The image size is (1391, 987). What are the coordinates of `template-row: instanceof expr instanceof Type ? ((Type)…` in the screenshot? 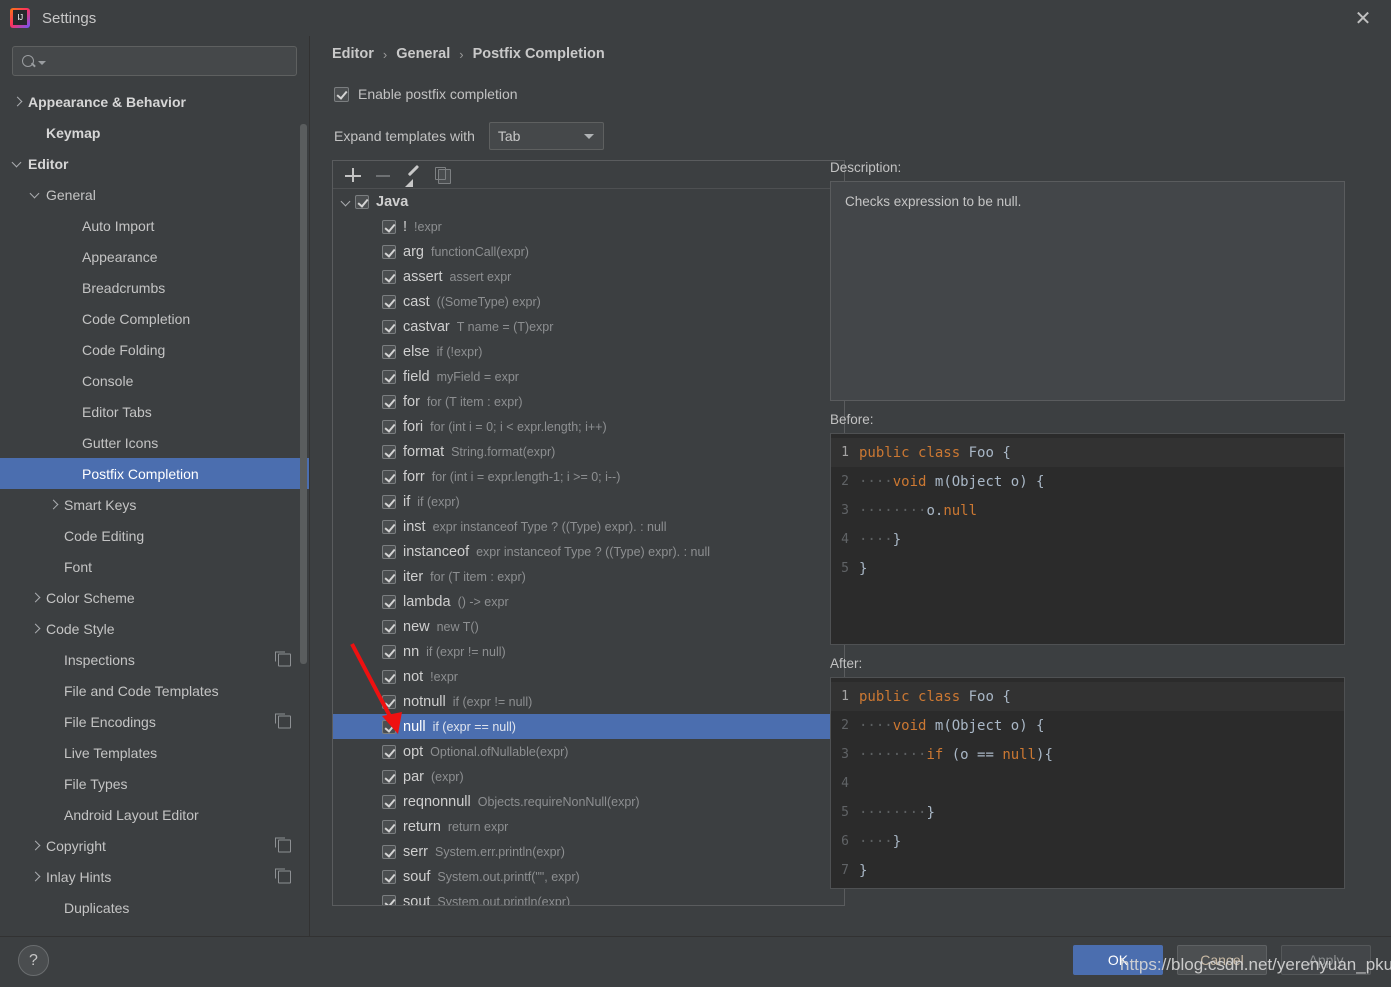 It's located at (588, 551).